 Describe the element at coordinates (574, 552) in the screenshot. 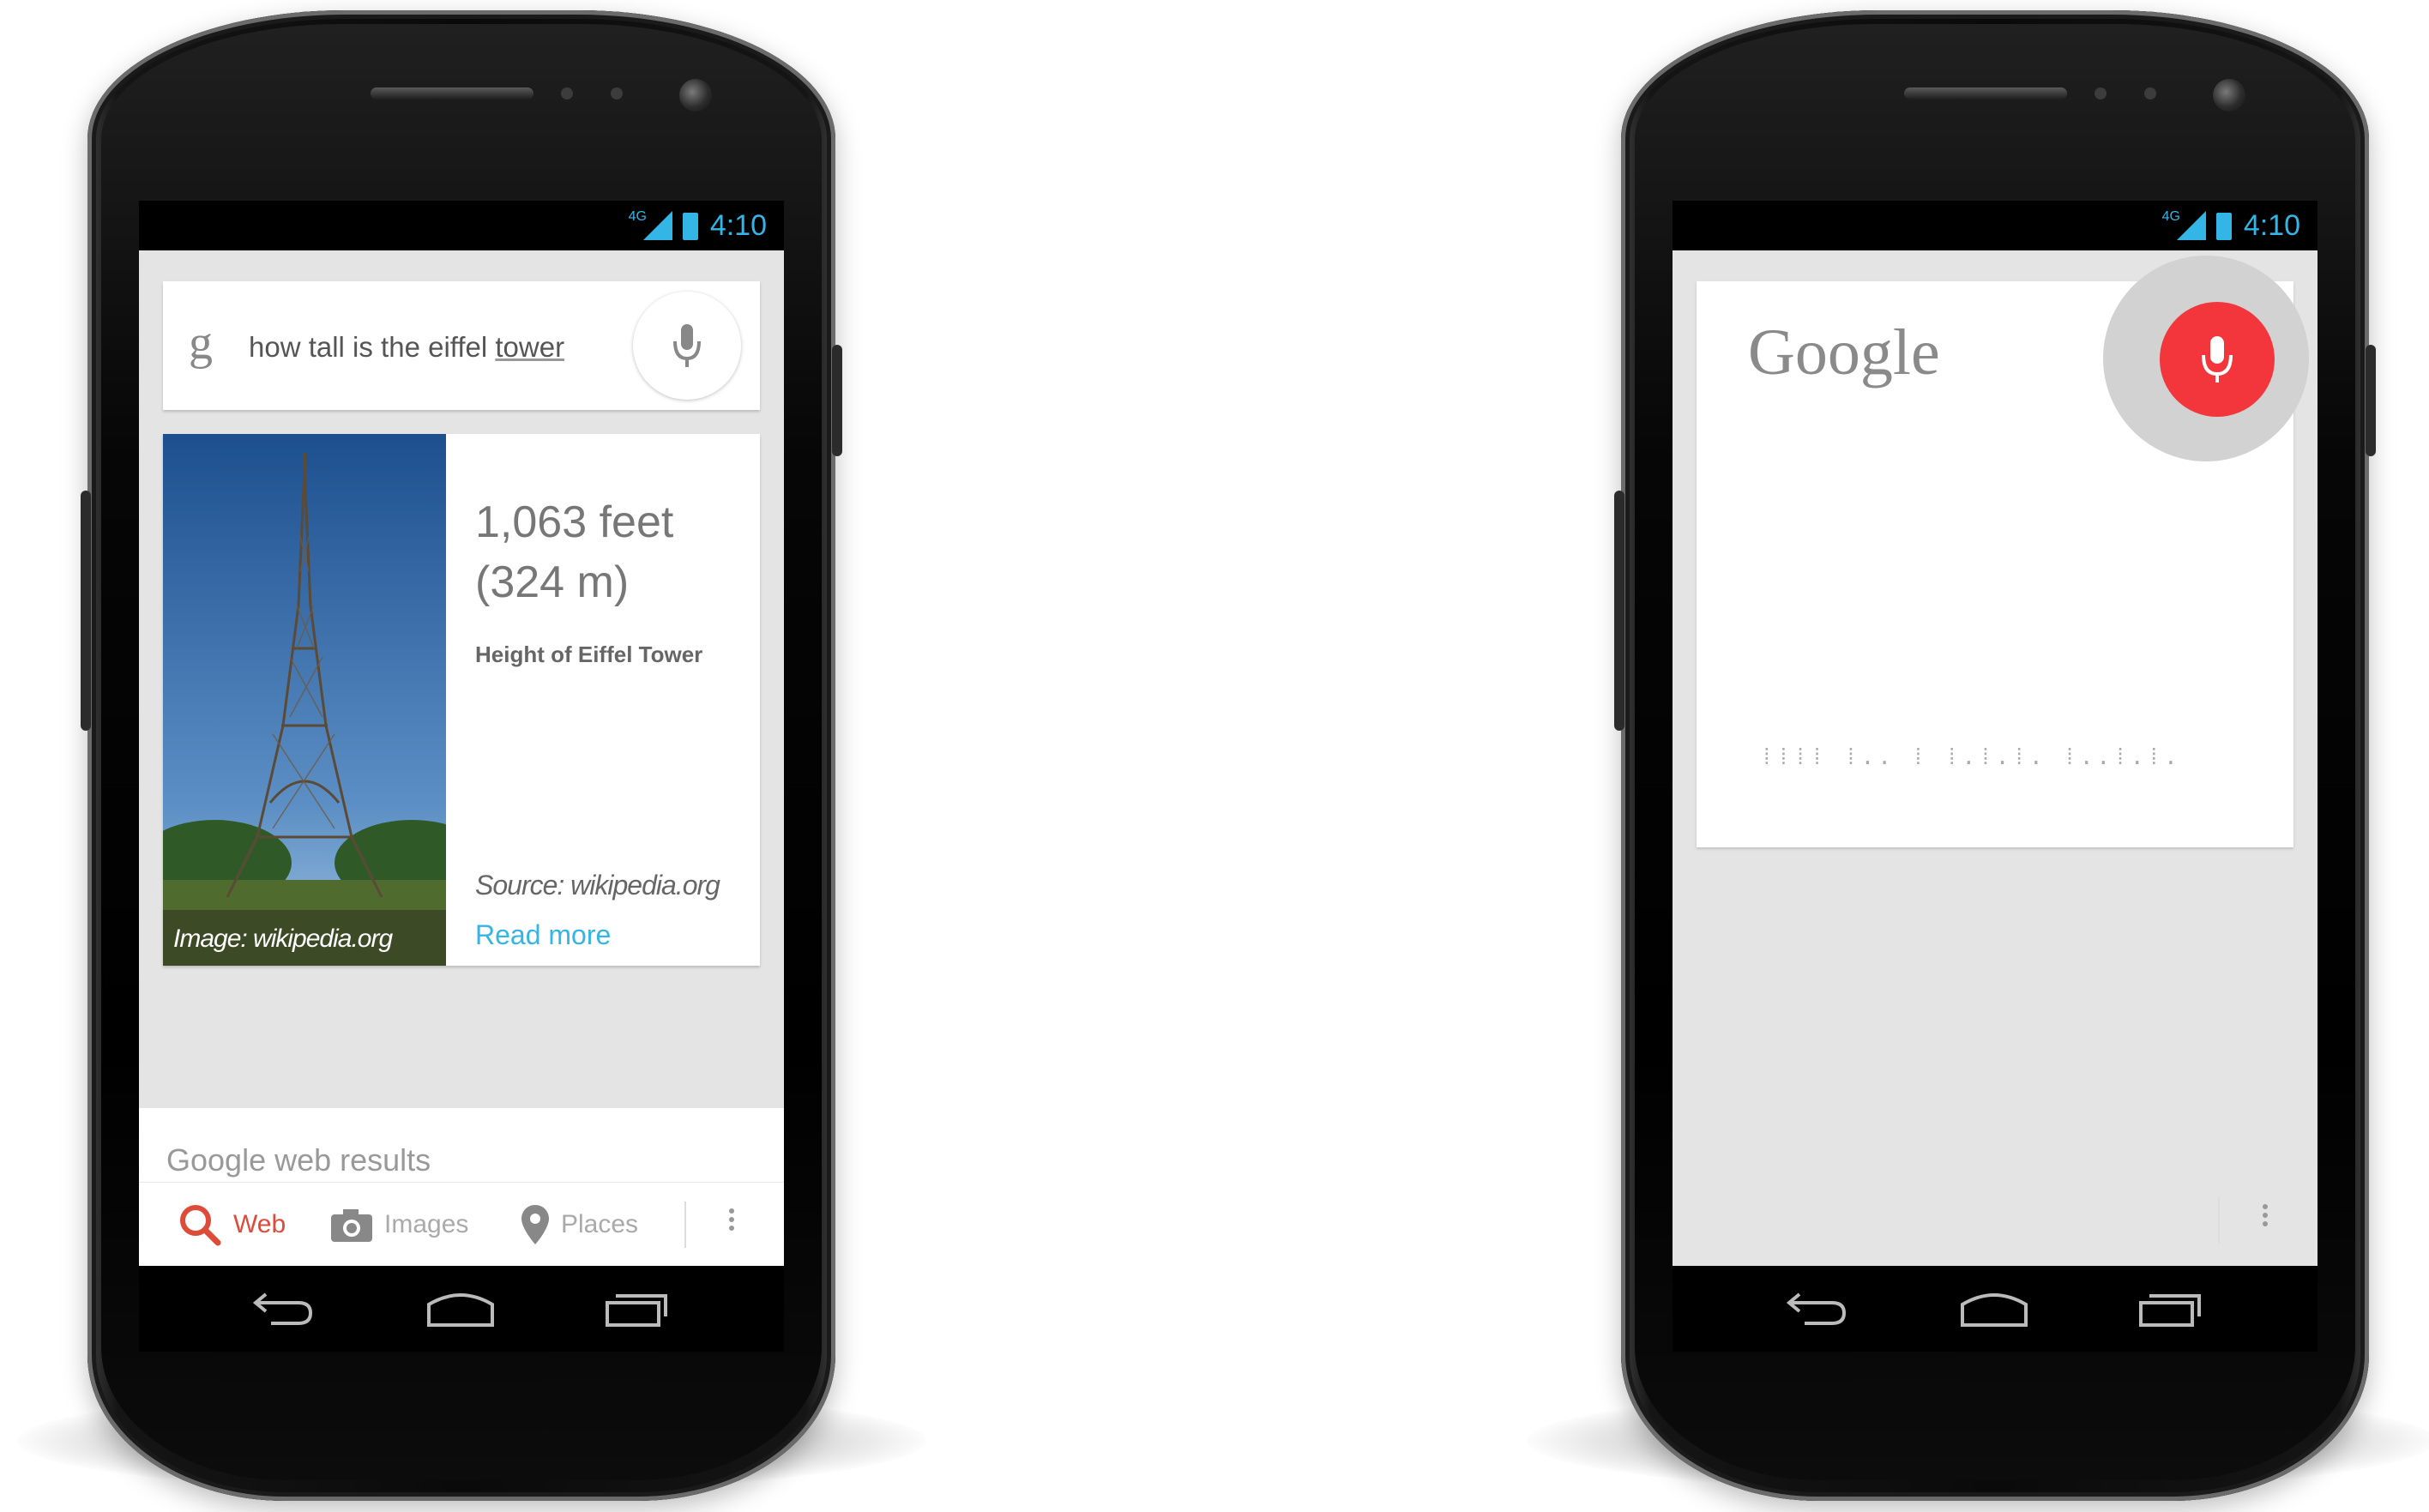

I see `answer-value: 1,063 feet (324 m)` at that location.